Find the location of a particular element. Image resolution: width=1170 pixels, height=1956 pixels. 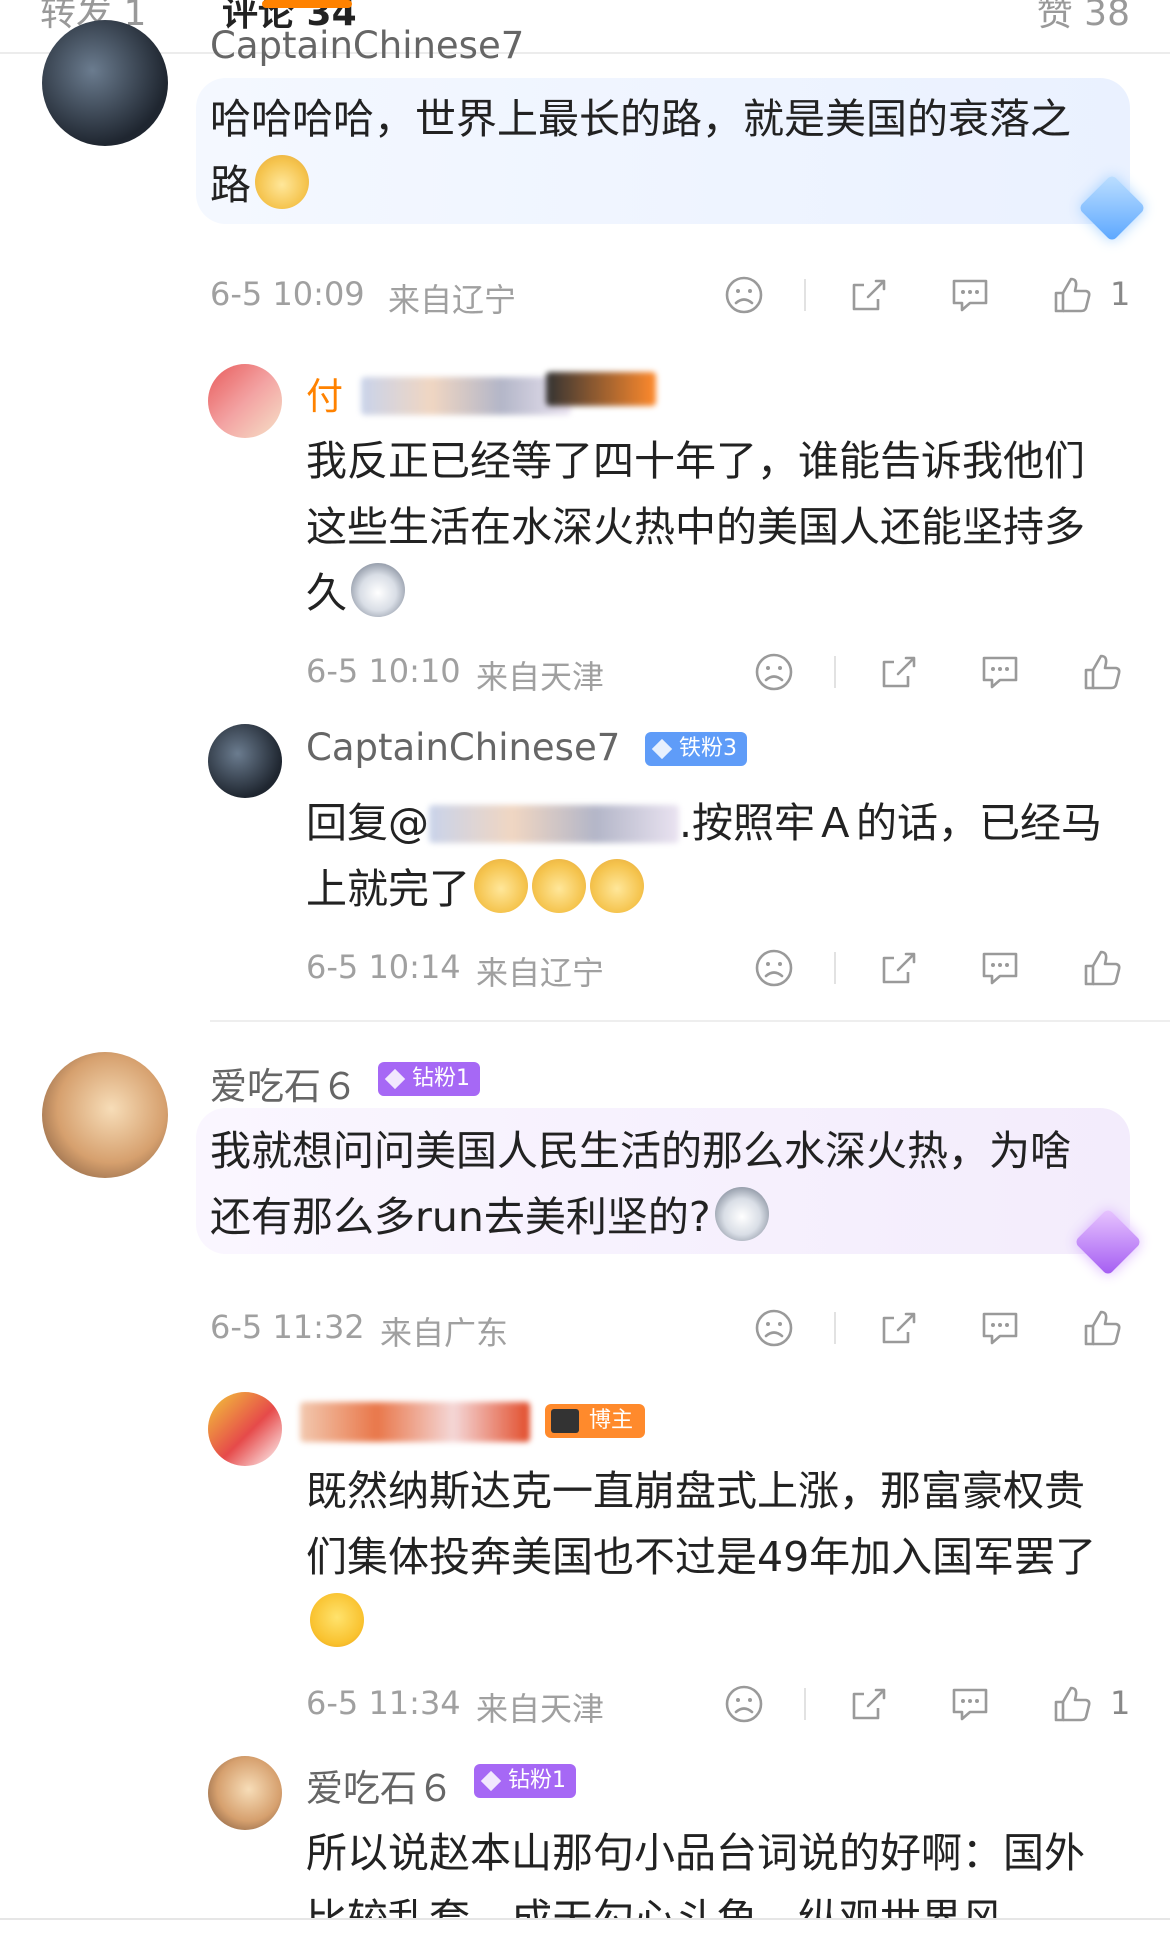

comment-text: 我就想问问美国人民生活的那么水深火热，为啥还有那么多run去美利坚的? is located at coordinates (660, 1184).